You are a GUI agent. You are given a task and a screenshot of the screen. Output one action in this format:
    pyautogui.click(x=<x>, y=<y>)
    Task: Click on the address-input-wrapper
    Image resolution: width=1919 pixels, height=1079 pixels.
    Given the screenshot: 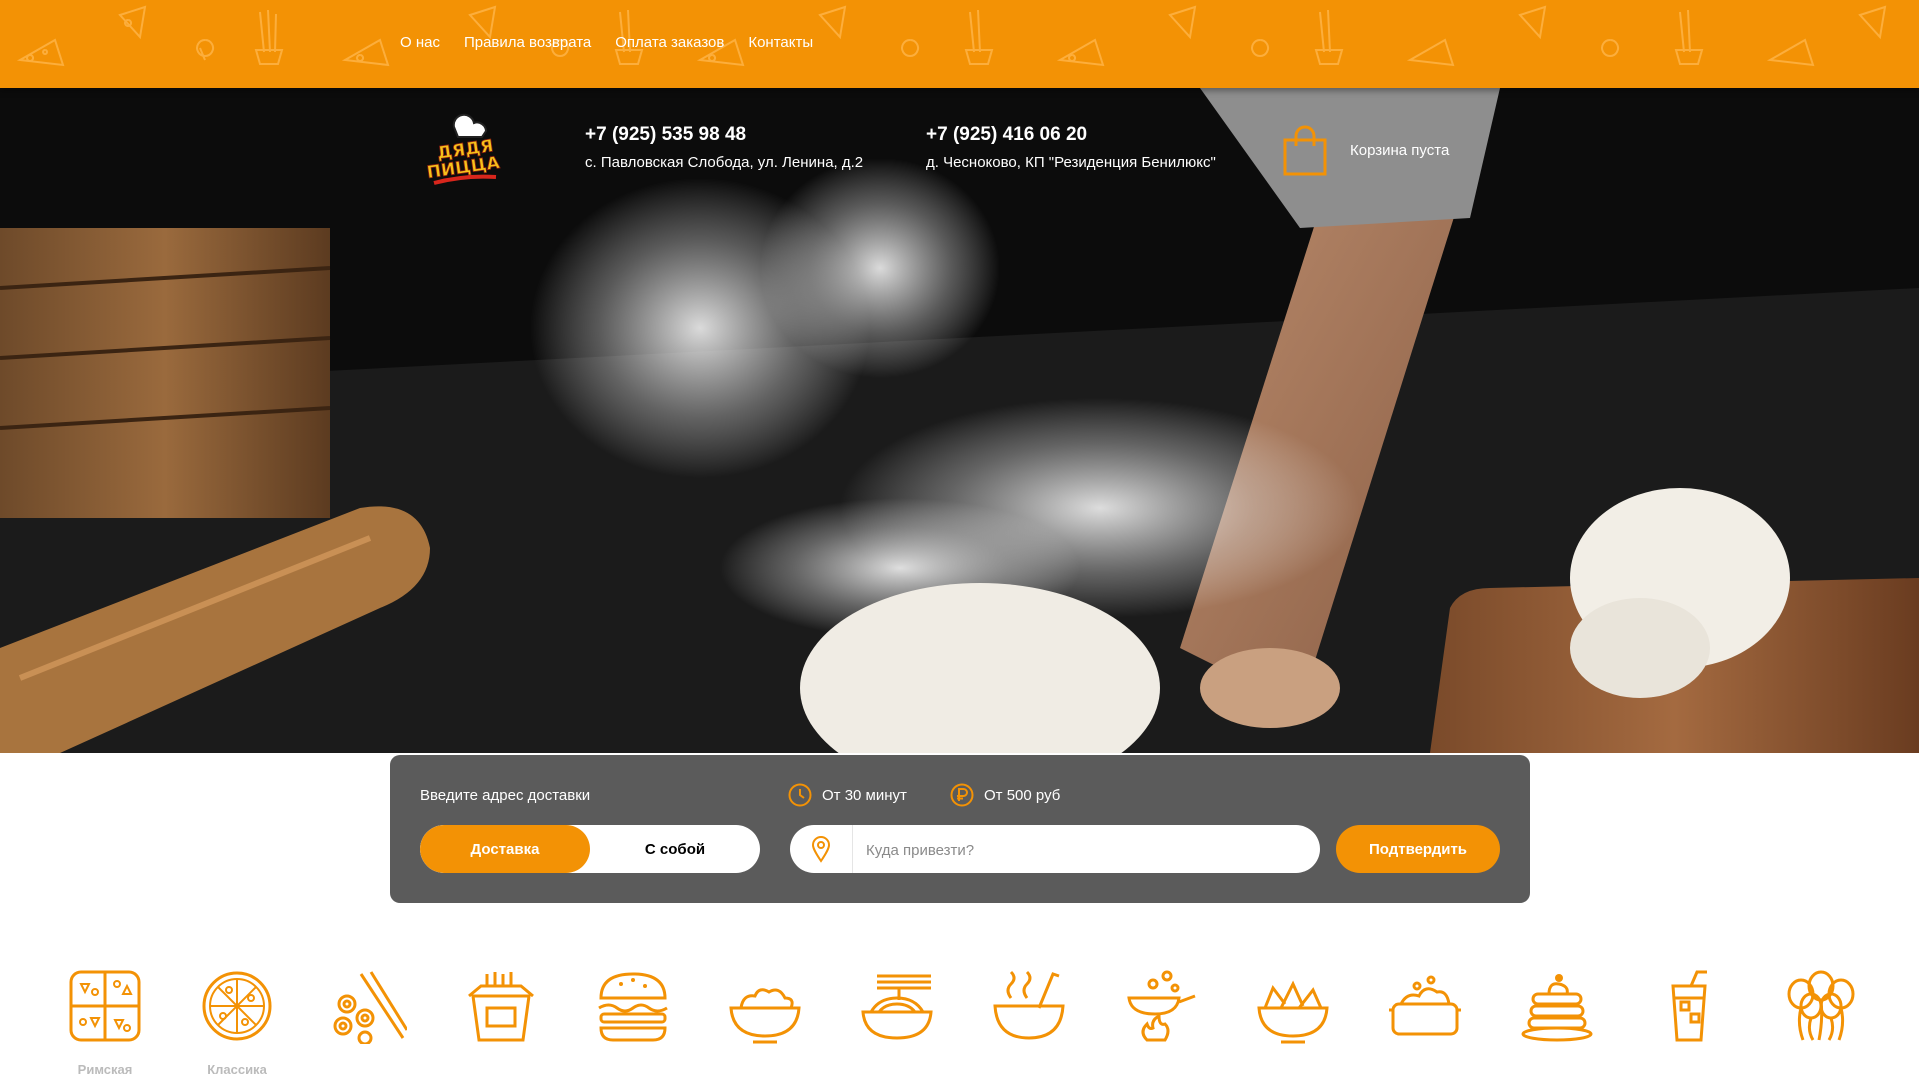 What is the action you would take?
    pyautogui.click(x=1055, y=849)
    